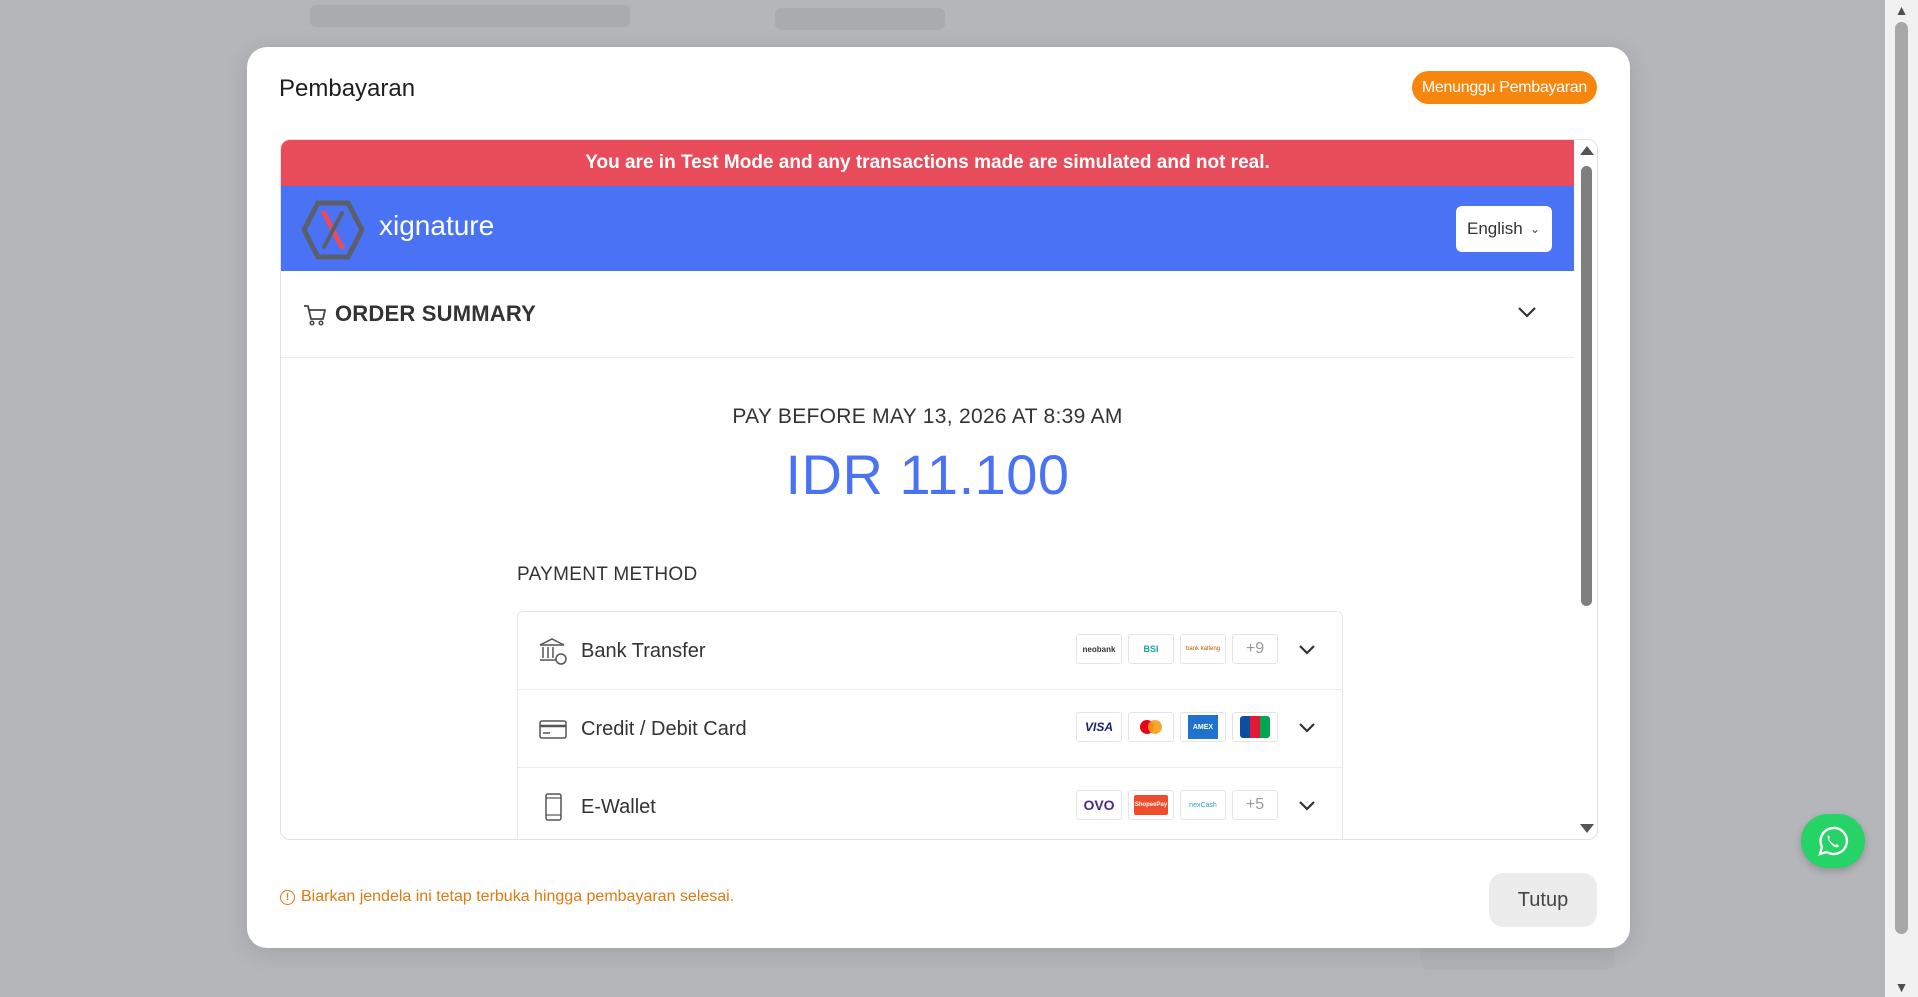 The width and height of the screenshot is (1918, 997). I want to click on mastercard-icon, so click(1151, 727).